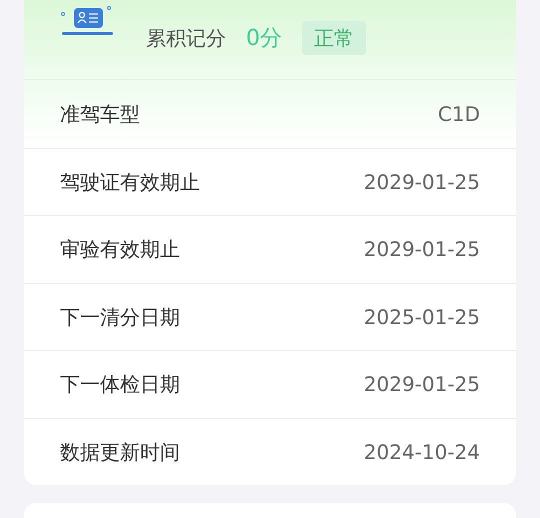 The height and width of the screenshot is (518, 540). I want to click on field-label: 审验有效期止, so click(120, 250).